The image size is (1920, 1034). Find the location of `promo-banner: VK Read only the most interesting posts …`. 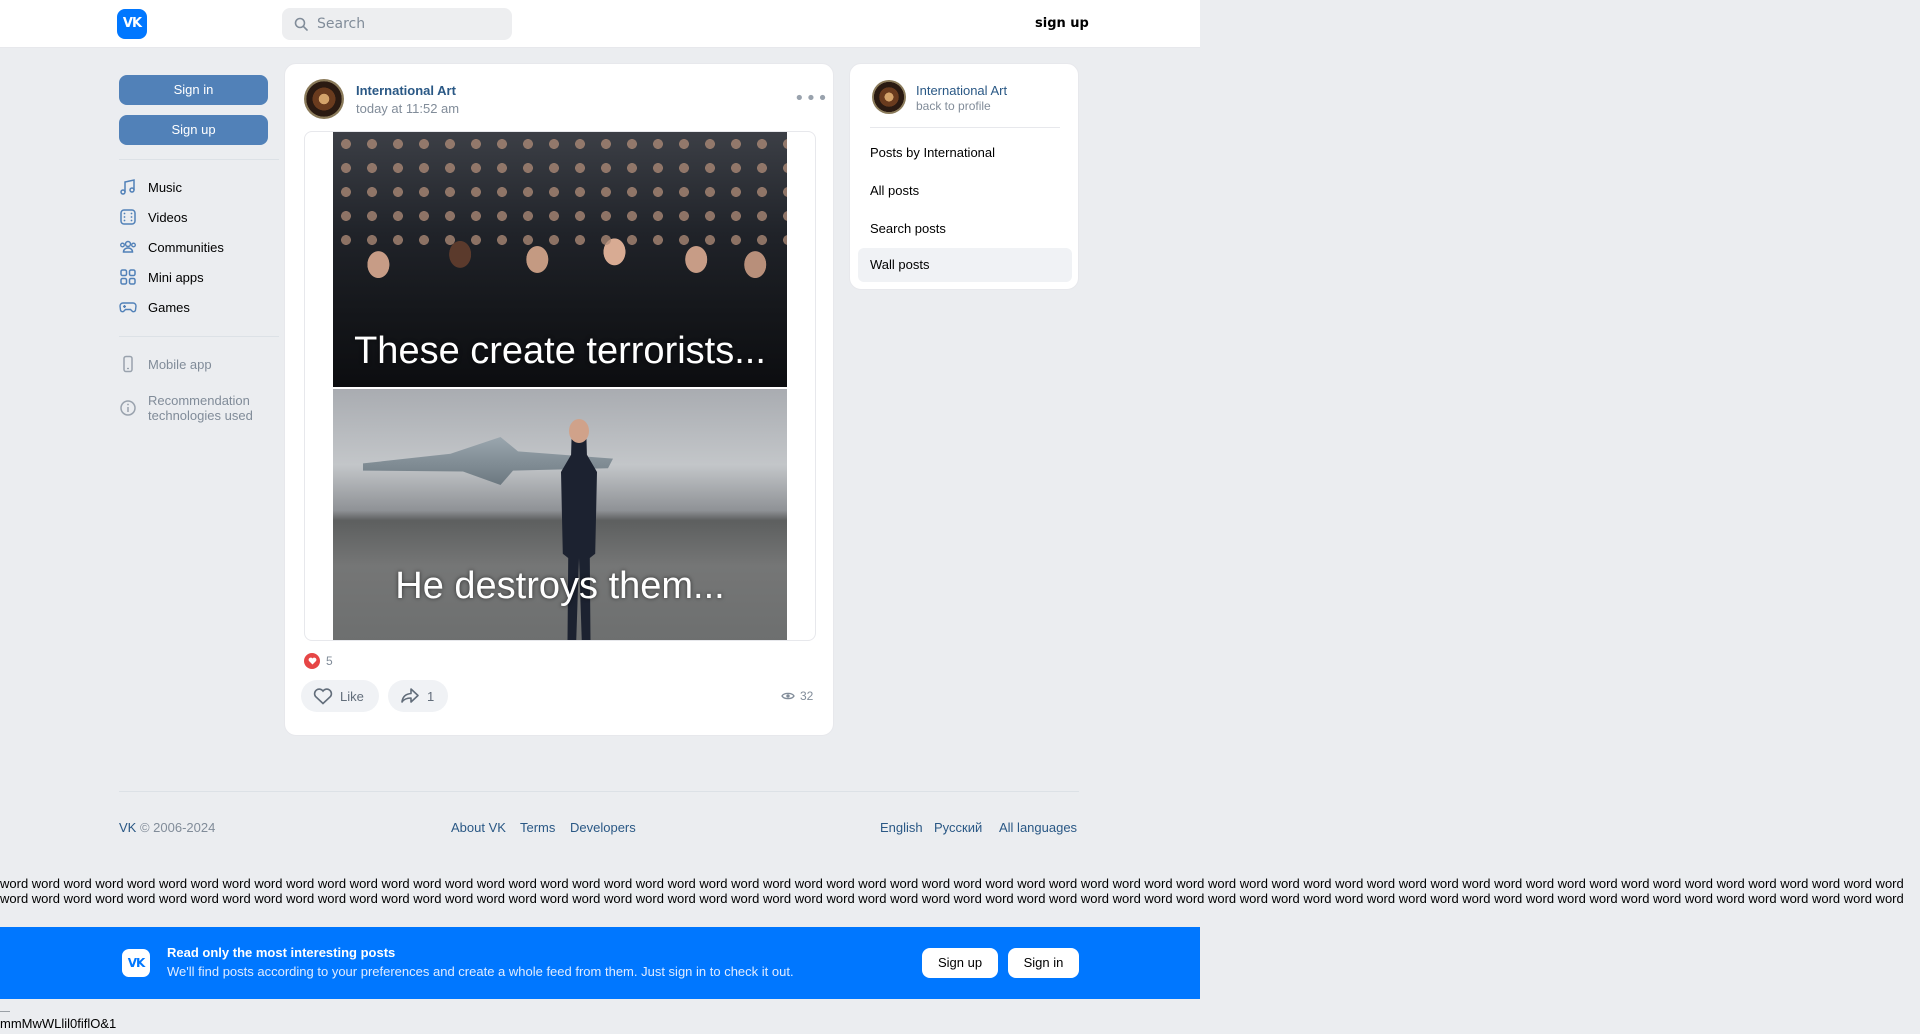

promo-banner: VK Read only the most interesting posts … is located at coordinates (600, 963).